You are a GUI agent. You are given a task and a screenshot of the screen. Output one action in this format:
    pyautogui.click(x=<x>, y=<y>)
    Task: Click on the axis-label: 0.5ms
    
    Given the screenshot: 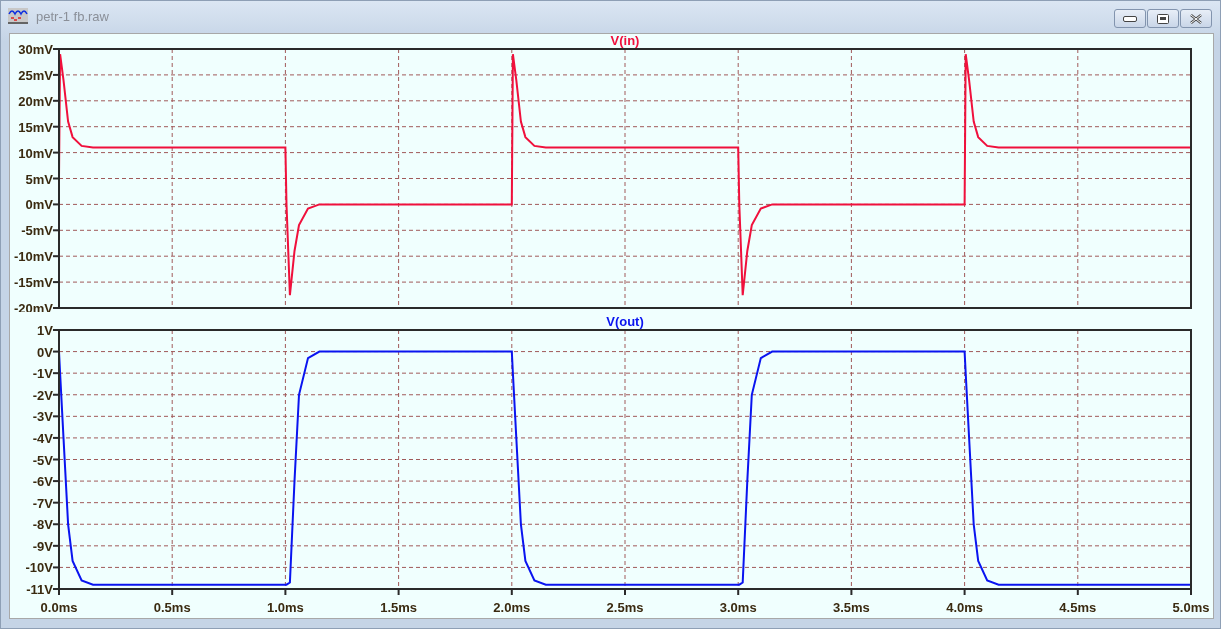 What is the action you would take?
    pyautogui.click(x=172, y=607)
    